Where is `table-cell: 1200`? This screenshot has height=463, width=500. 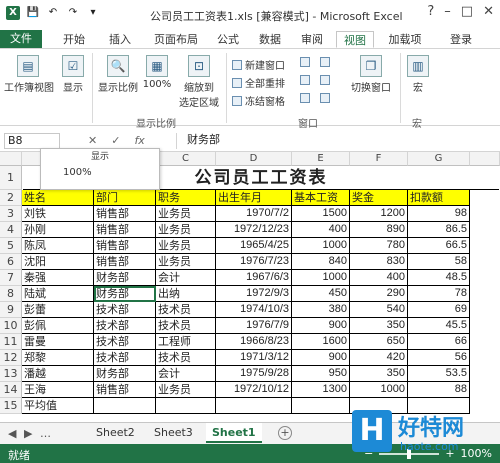
table-cell: 1200 is located at coordinates (379, 214).